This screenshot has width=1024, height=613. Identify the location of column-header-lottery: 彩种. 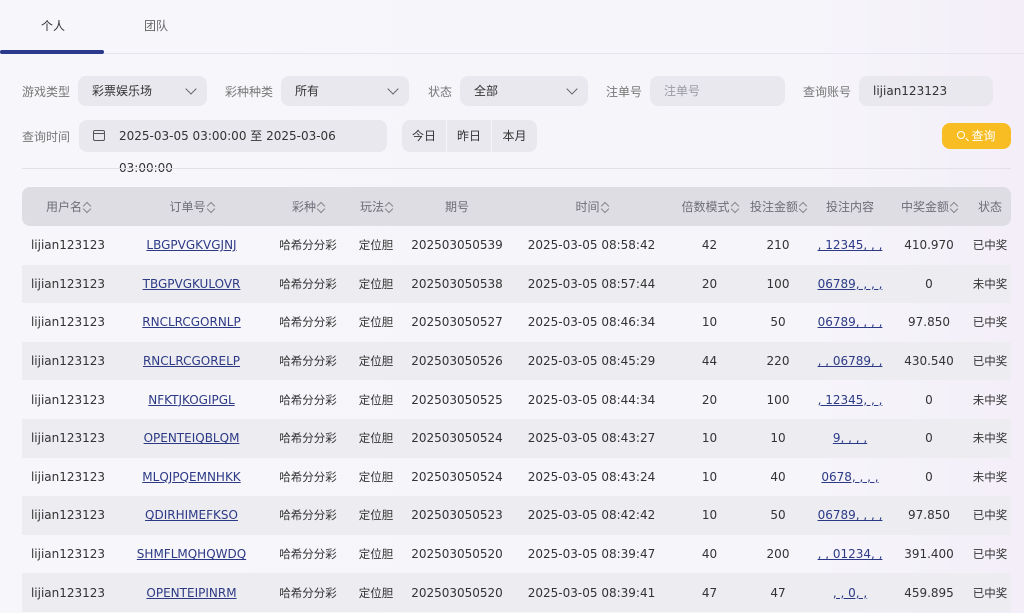
(308, 206).